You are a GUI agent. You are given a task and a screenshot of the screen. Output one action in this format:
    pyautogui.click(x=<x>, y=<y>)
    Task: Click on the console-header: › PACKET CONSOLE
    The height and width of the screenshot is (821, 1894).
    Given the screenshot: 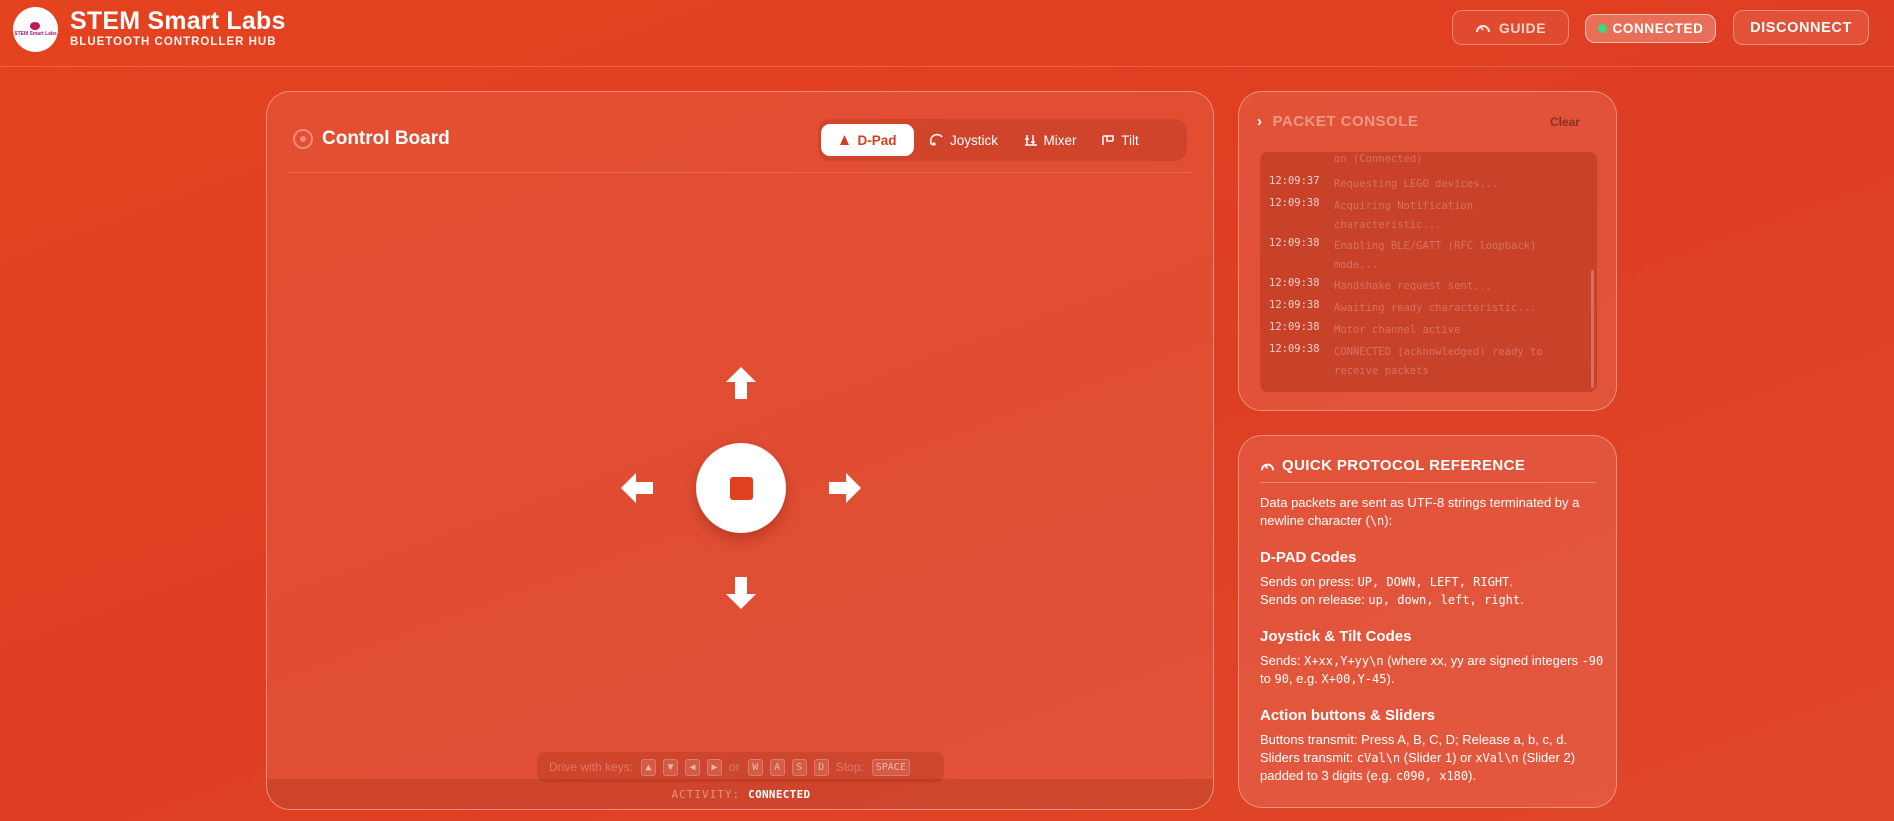 What is the action you would take?
    pyautogui.click(x=1337, y=121)
    